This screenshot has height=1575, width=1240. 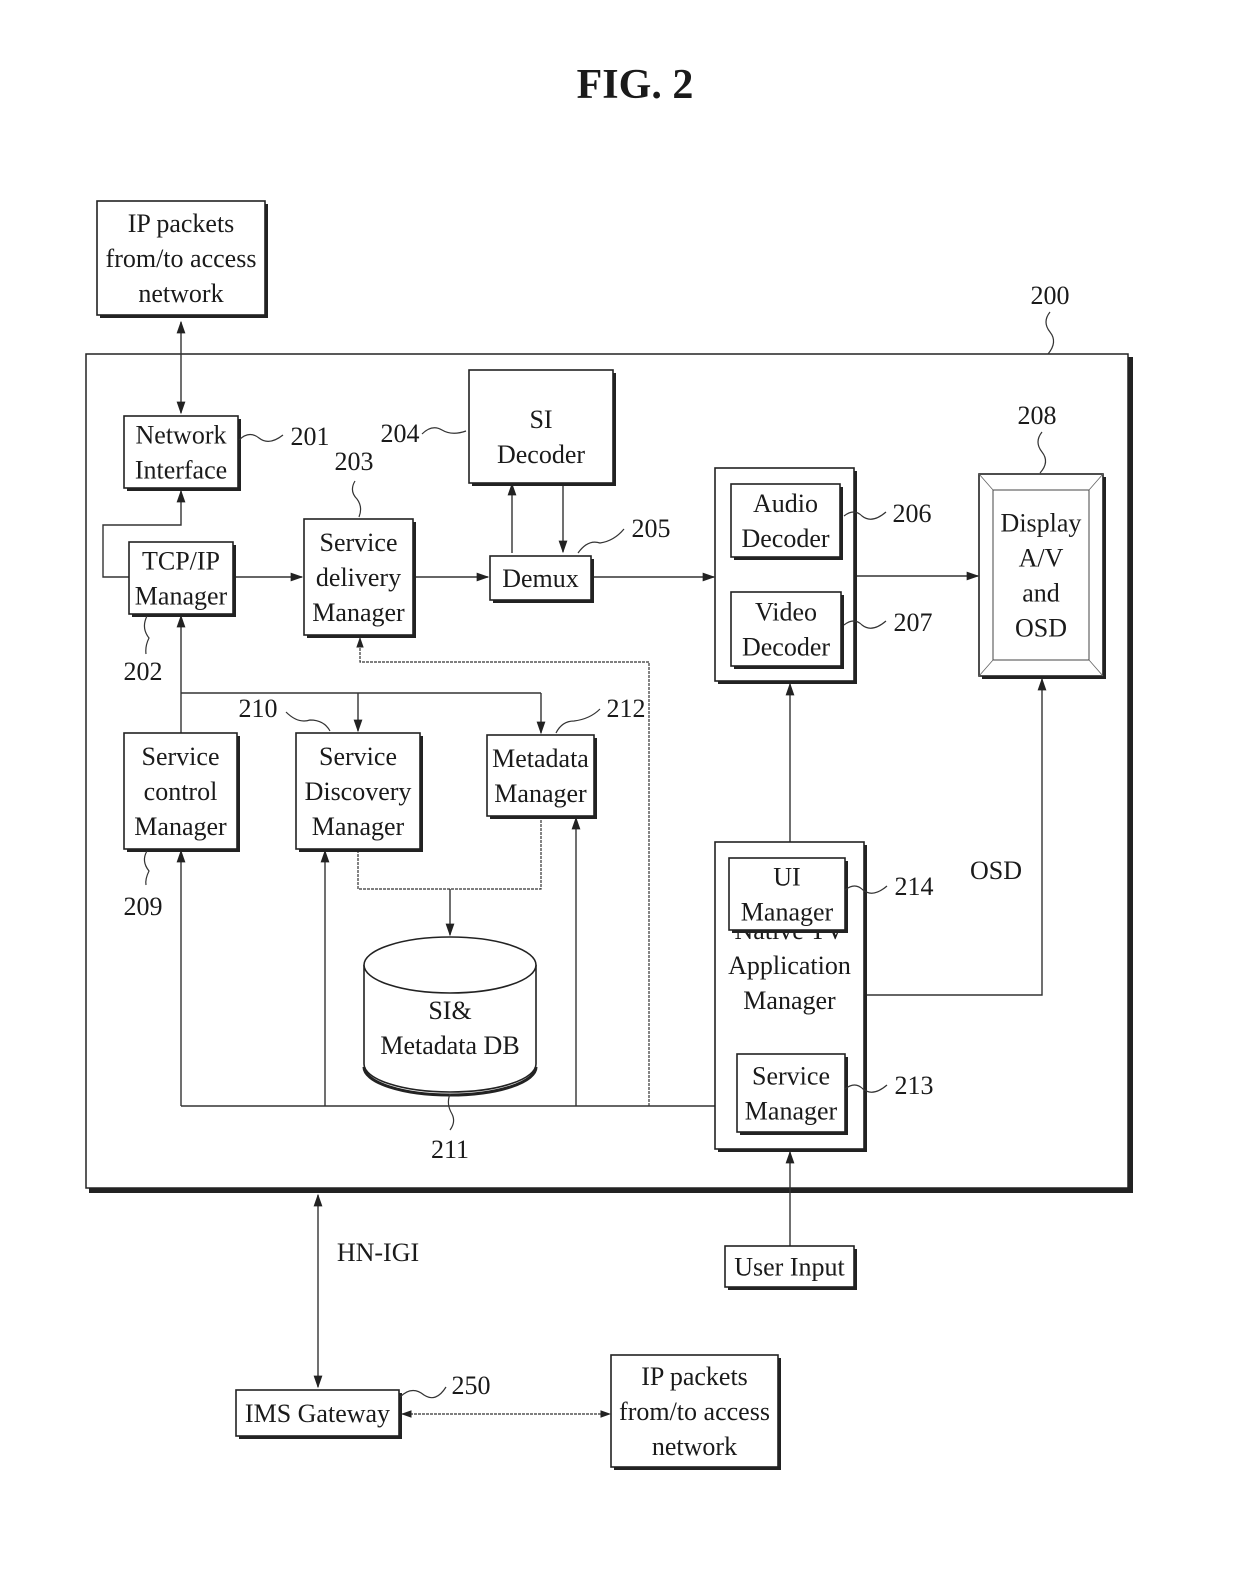 What do you see at coordinates (182, 579) in the screenshot?
I see `block-tcpip-manager: TCP/IP Manager` at bounding box center [182, 579].